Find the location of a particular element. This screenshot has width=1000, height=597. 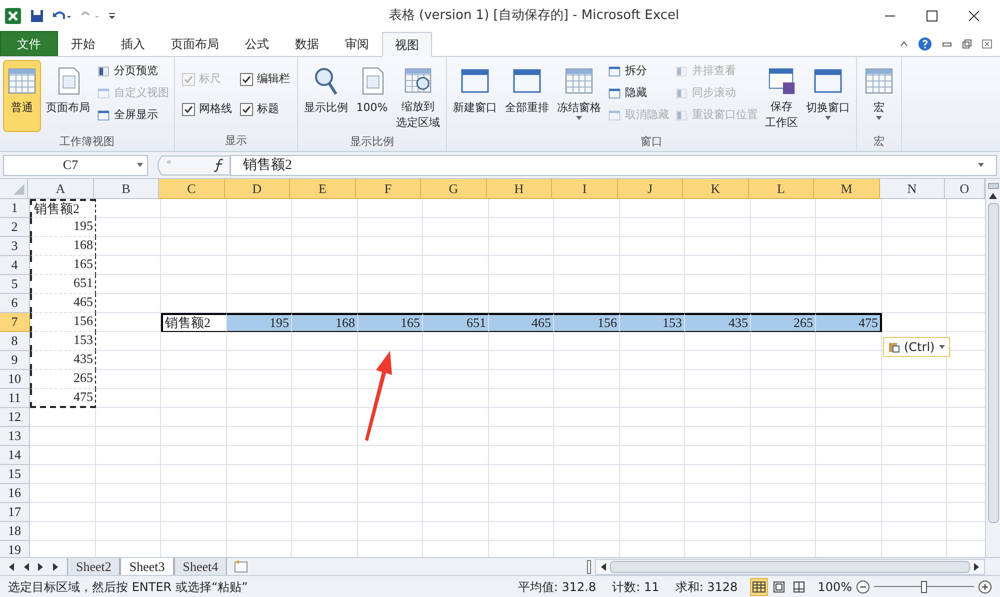

row-header: 16 is located at coordinates (15, 493).